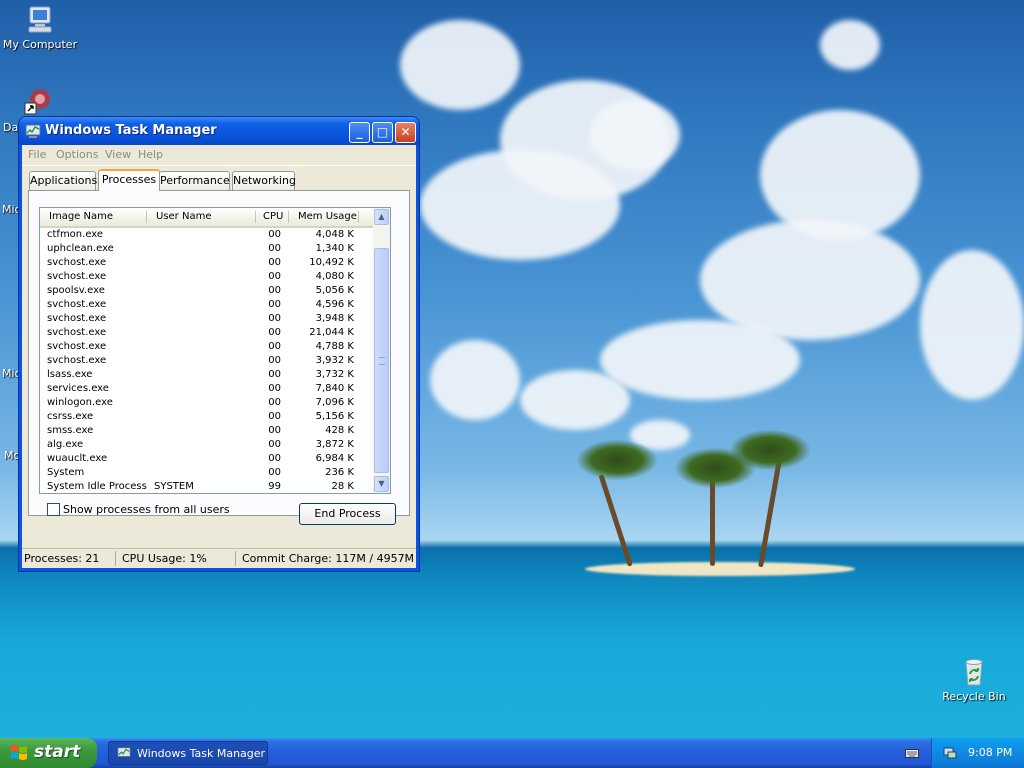 The image size is (1024, 768). I want to click on tab-performance: Performance, so click(194, 180).